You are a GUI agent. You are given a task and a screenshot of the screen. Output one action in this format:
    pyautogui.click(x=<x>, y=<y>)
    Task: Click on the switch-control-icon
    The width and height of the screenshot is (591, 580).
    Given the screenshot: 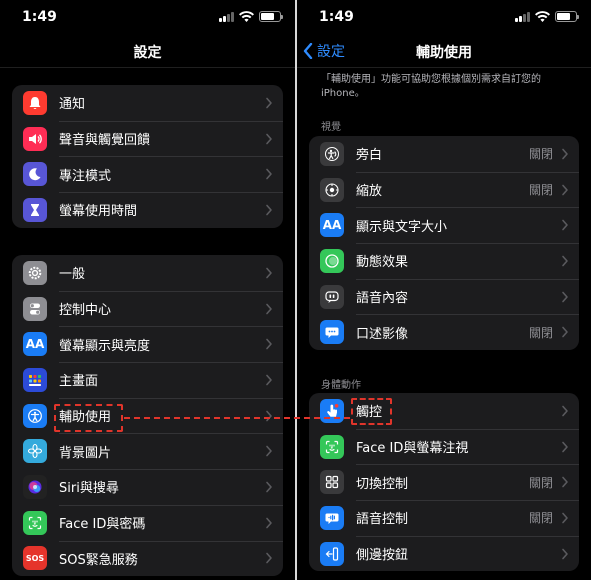 What is the action you would take?
    pyautogui.click(x=332, y=482)
    